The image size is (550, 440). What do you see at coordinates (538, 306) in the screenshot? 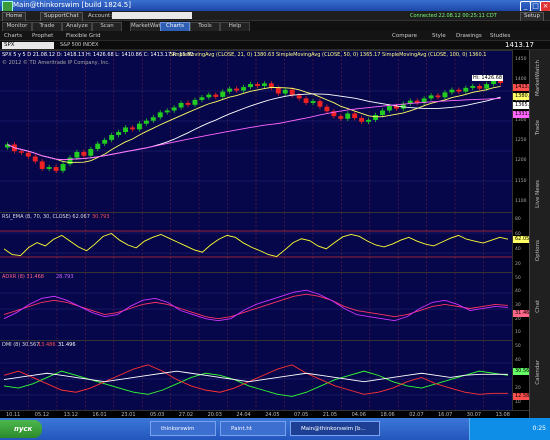
I see `sidebar-chat: Chat` at bounding box center [538, 306].